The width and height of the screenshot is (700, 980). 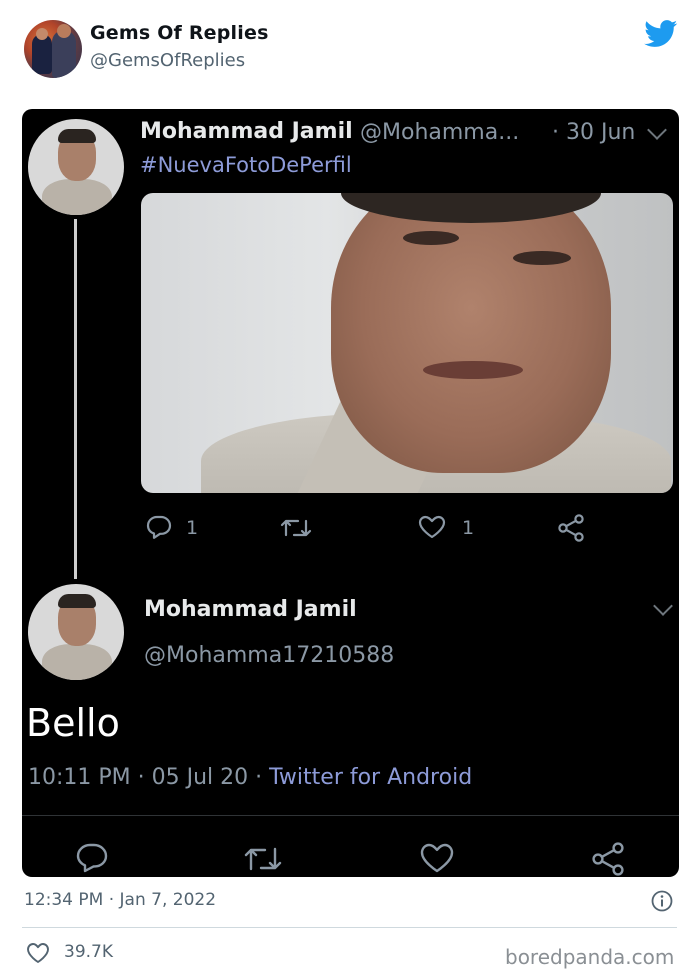 I want to click on tweet1-hashtag: #NuevaFotoDePerfil, so click(x=246, y=165).